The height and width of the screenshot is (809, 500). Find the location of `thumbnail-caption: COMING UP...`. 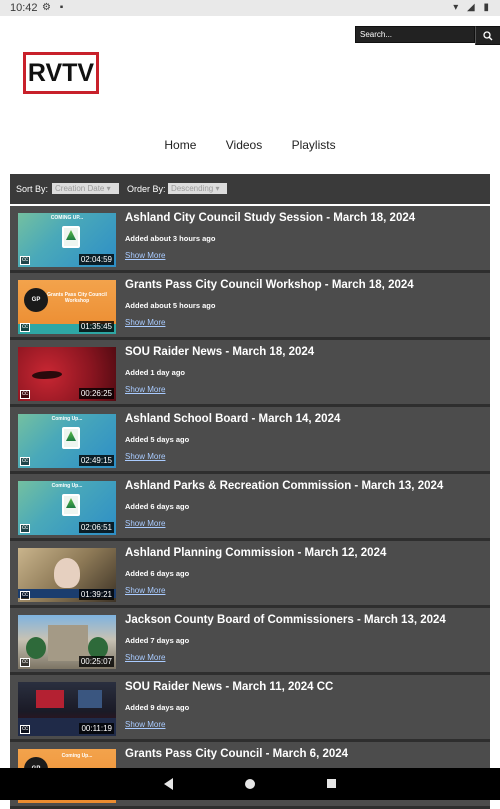

thumbnail-caption: COMING UP... is located at coordinates (67, 218).